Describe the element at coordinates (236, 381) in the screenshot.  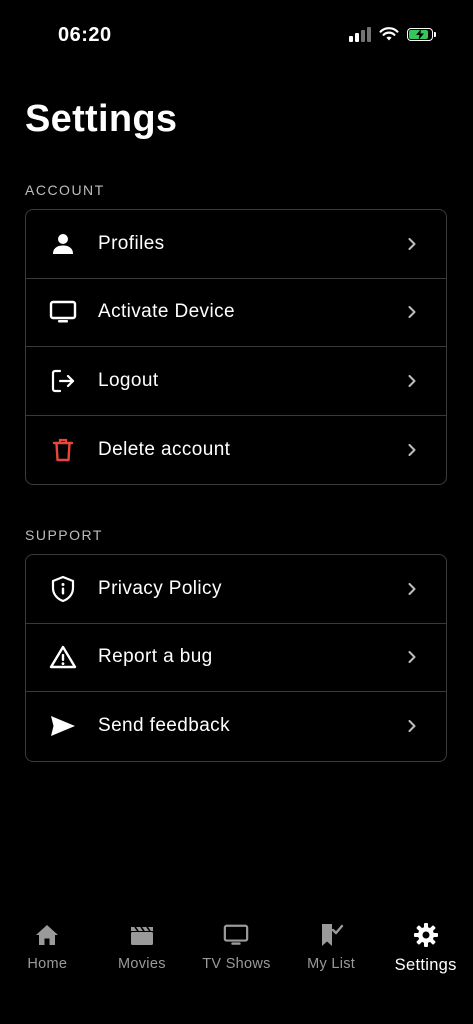
I see `settings-row-logout: Logout` at that location.